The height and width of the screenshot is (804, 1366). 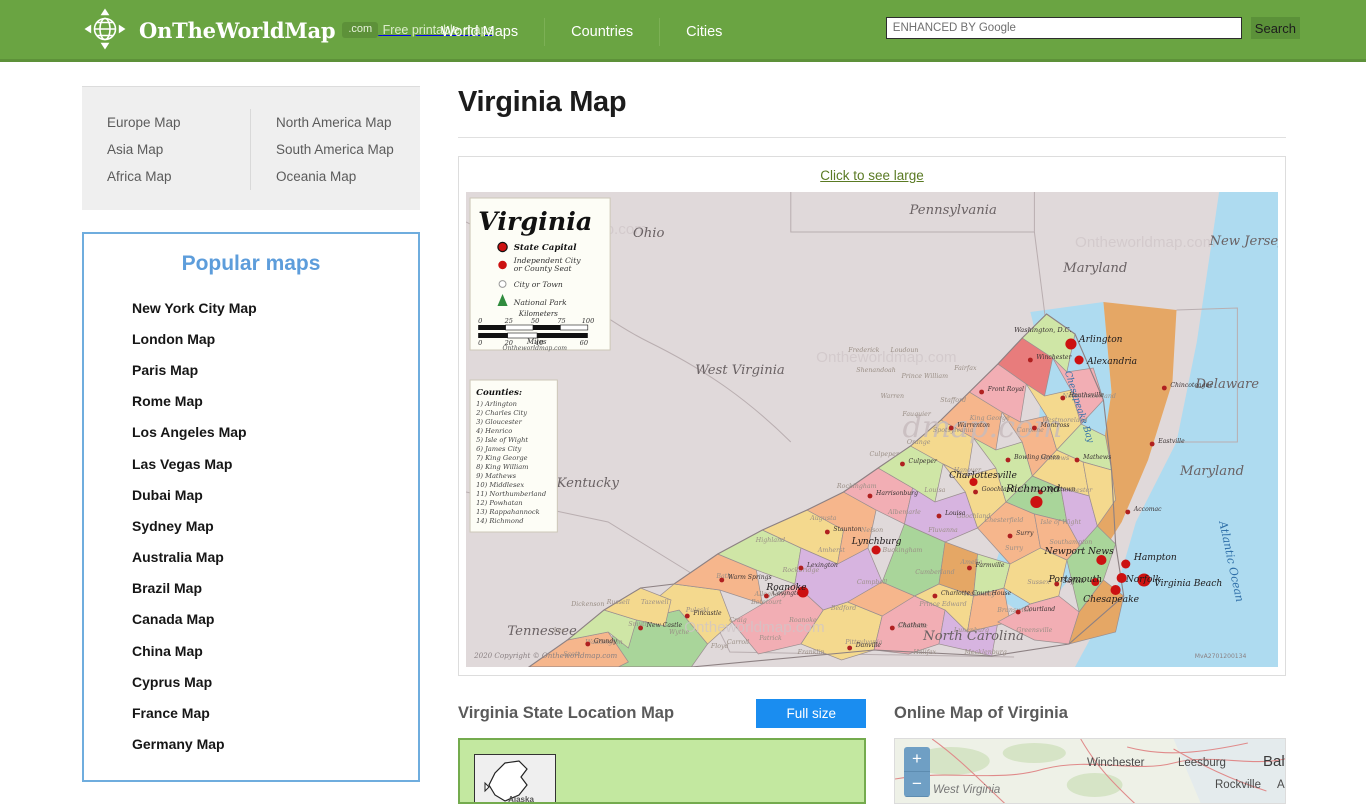 I want to click on svg-text: Surry, so click(x=1025, y=533).